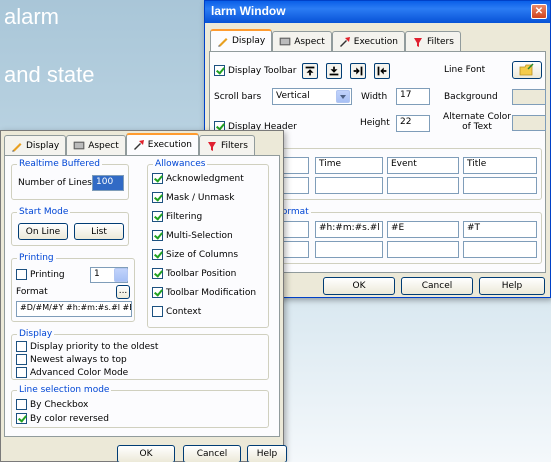 The width and height of the screenshot is (551, 462). Describe the element at coordinates (32, 16) in the screenshot. I see `background-word-alarm: alarm` at that location.